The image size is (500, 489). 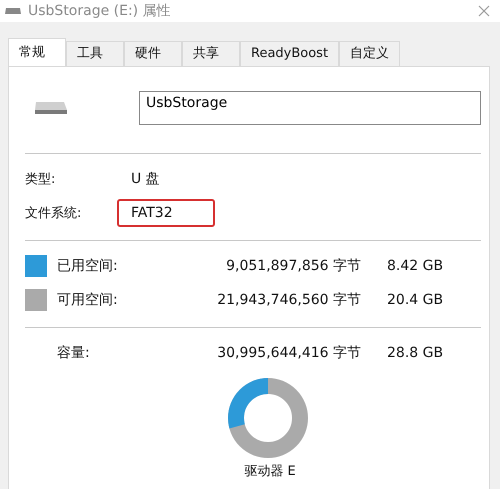 I want to click on tab: 硬件, so click(x=153, y=53).